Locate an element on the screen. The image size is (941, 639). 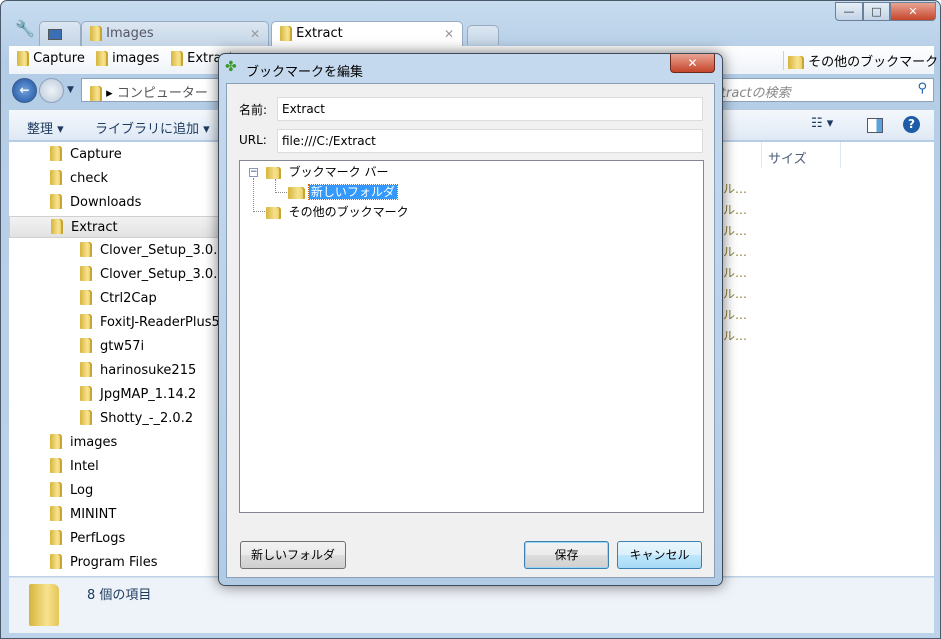
forward-button is located at coordinates (51, 90).